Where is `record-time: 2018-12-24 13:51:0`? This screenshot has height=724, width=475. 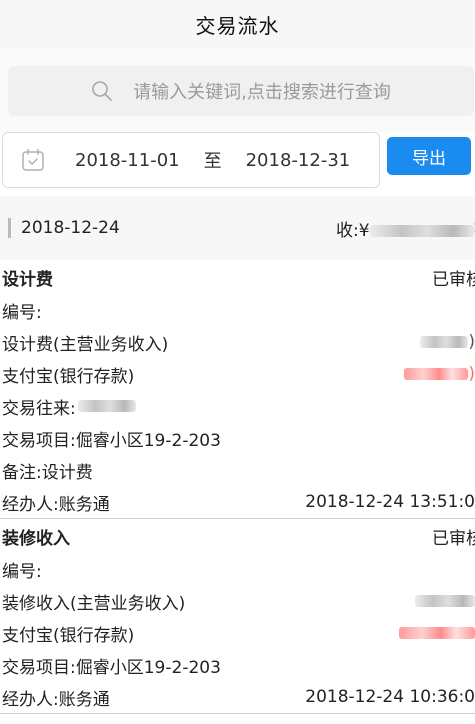
record-time: 2018-12-24 13:51:0 is located at coordinates (390, 502).